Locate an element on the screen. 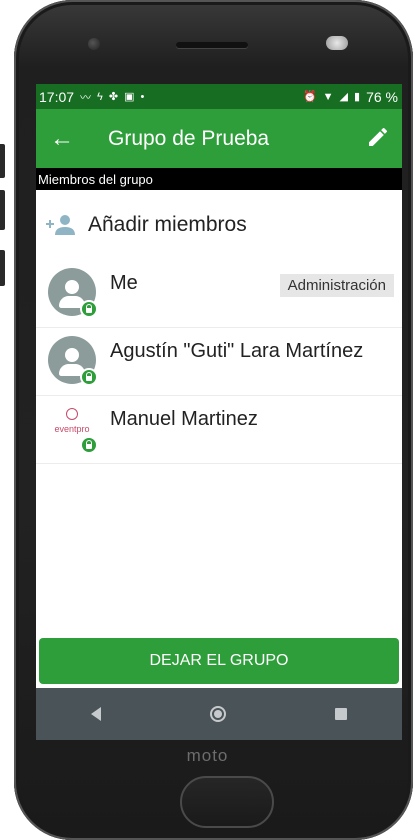 The image size is (415, 840). admin-badge: Administración is located at coordinates (336, 285).